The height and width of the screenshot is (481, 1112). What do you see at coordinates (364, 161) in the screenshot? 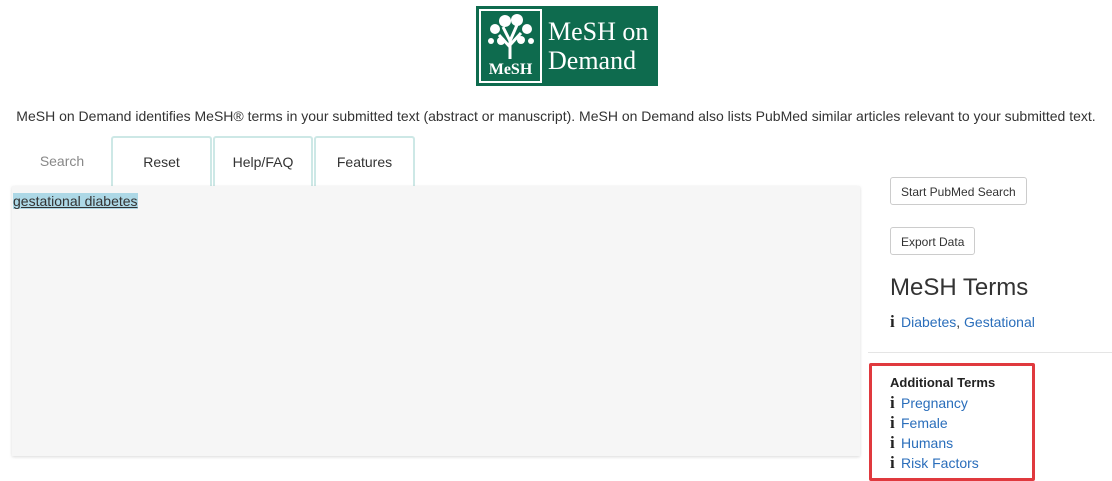
I see `tab-features: Features` at bounding box center [364, 161].